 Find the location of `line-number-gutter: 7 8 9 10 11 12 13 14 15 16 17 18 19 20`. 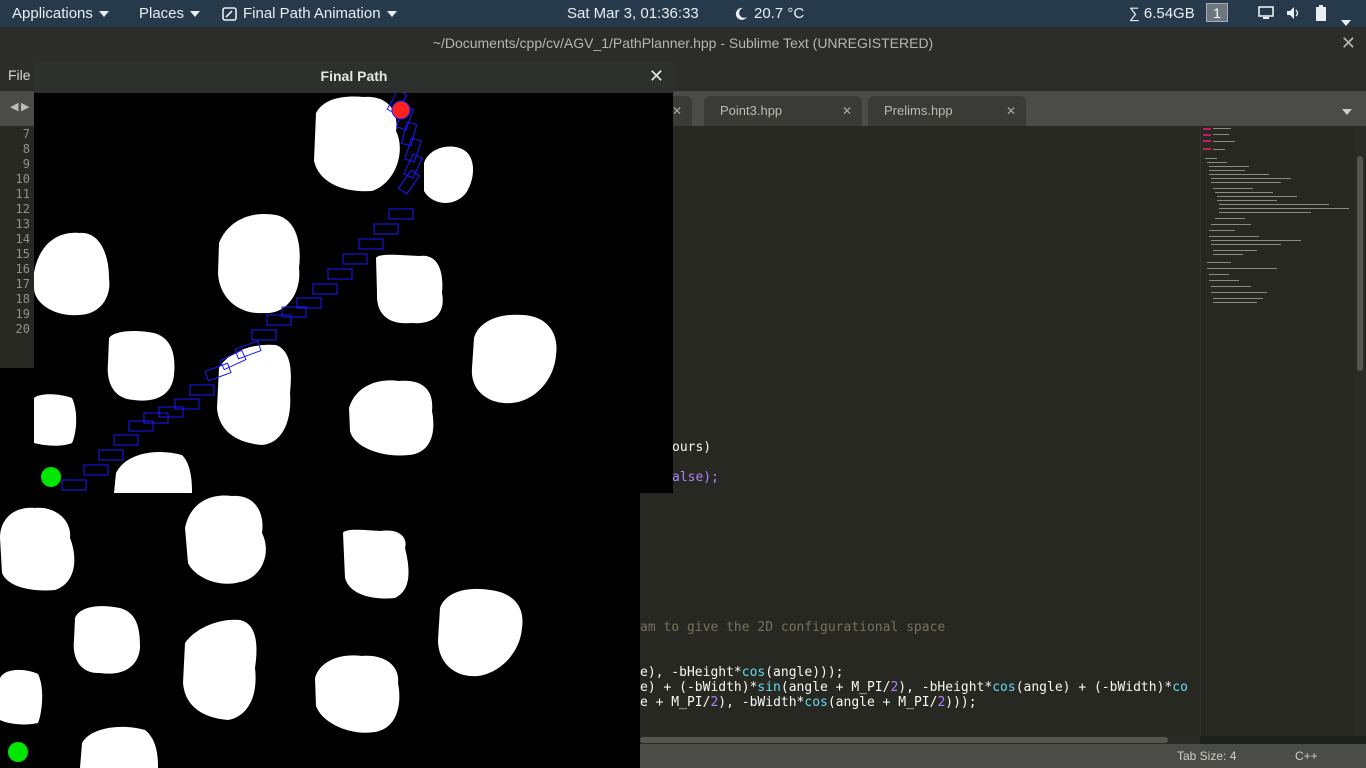

line-number-gutter: 7 8 9 10 11 12 13 14 15 16 17 18 19 20 is located at coordinates (17, 247).